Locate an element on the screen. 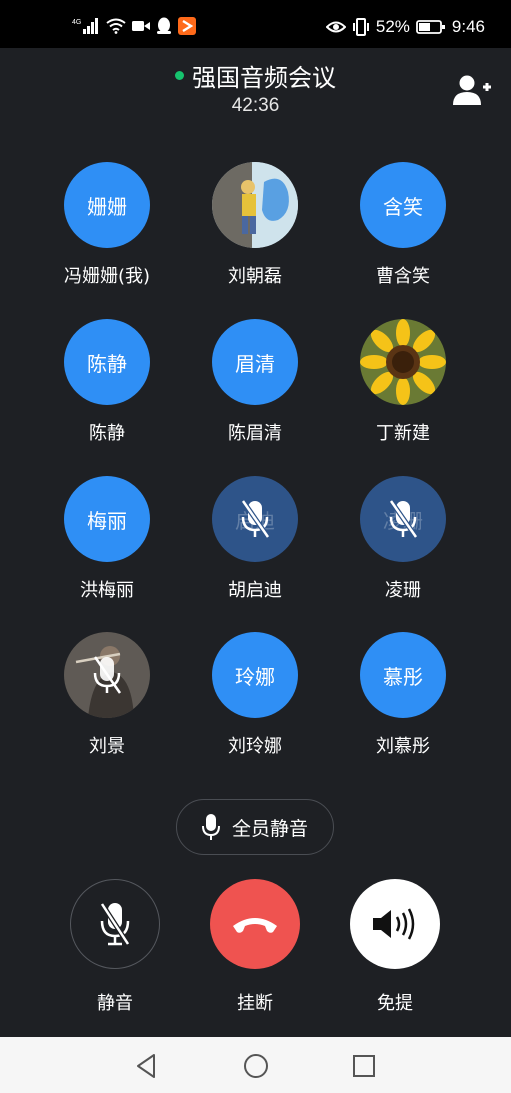  member-tile: 梅丽 洪梅丽 is located at coordinates (107, 539).